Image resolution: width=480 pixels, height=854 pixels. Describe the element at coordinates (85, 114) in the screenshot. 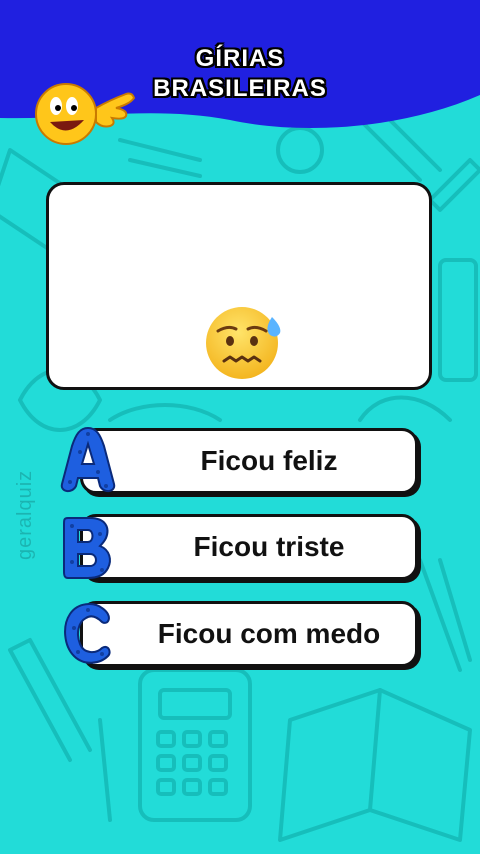

I see `pointing-smiley-icon` at that location.